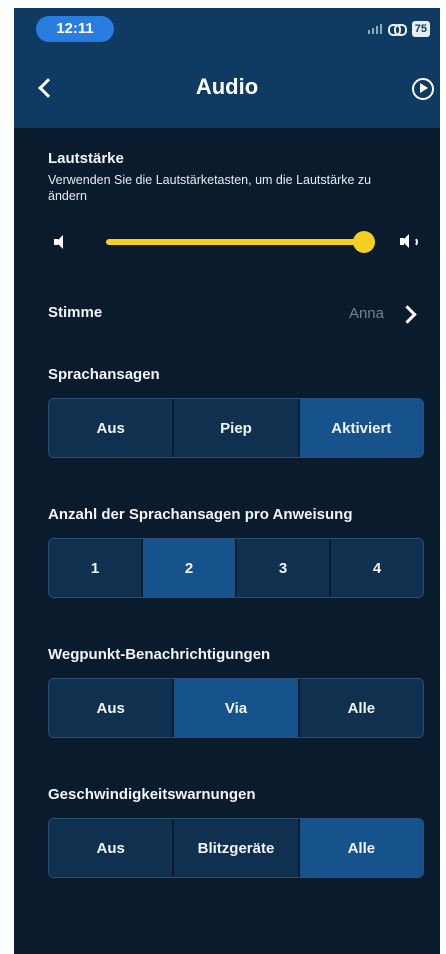 This screenshot has width=446, height=954. I want to click on speaker-high-icon, so click(412, 242).